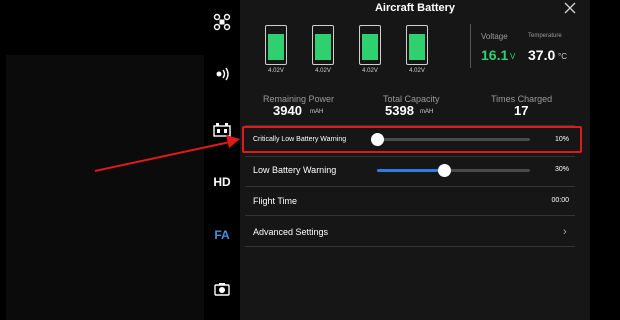  What do you see at coordinates (167, 153) in the screenshot?
I see `annotation-arrow` at bounding box center [167, 153].